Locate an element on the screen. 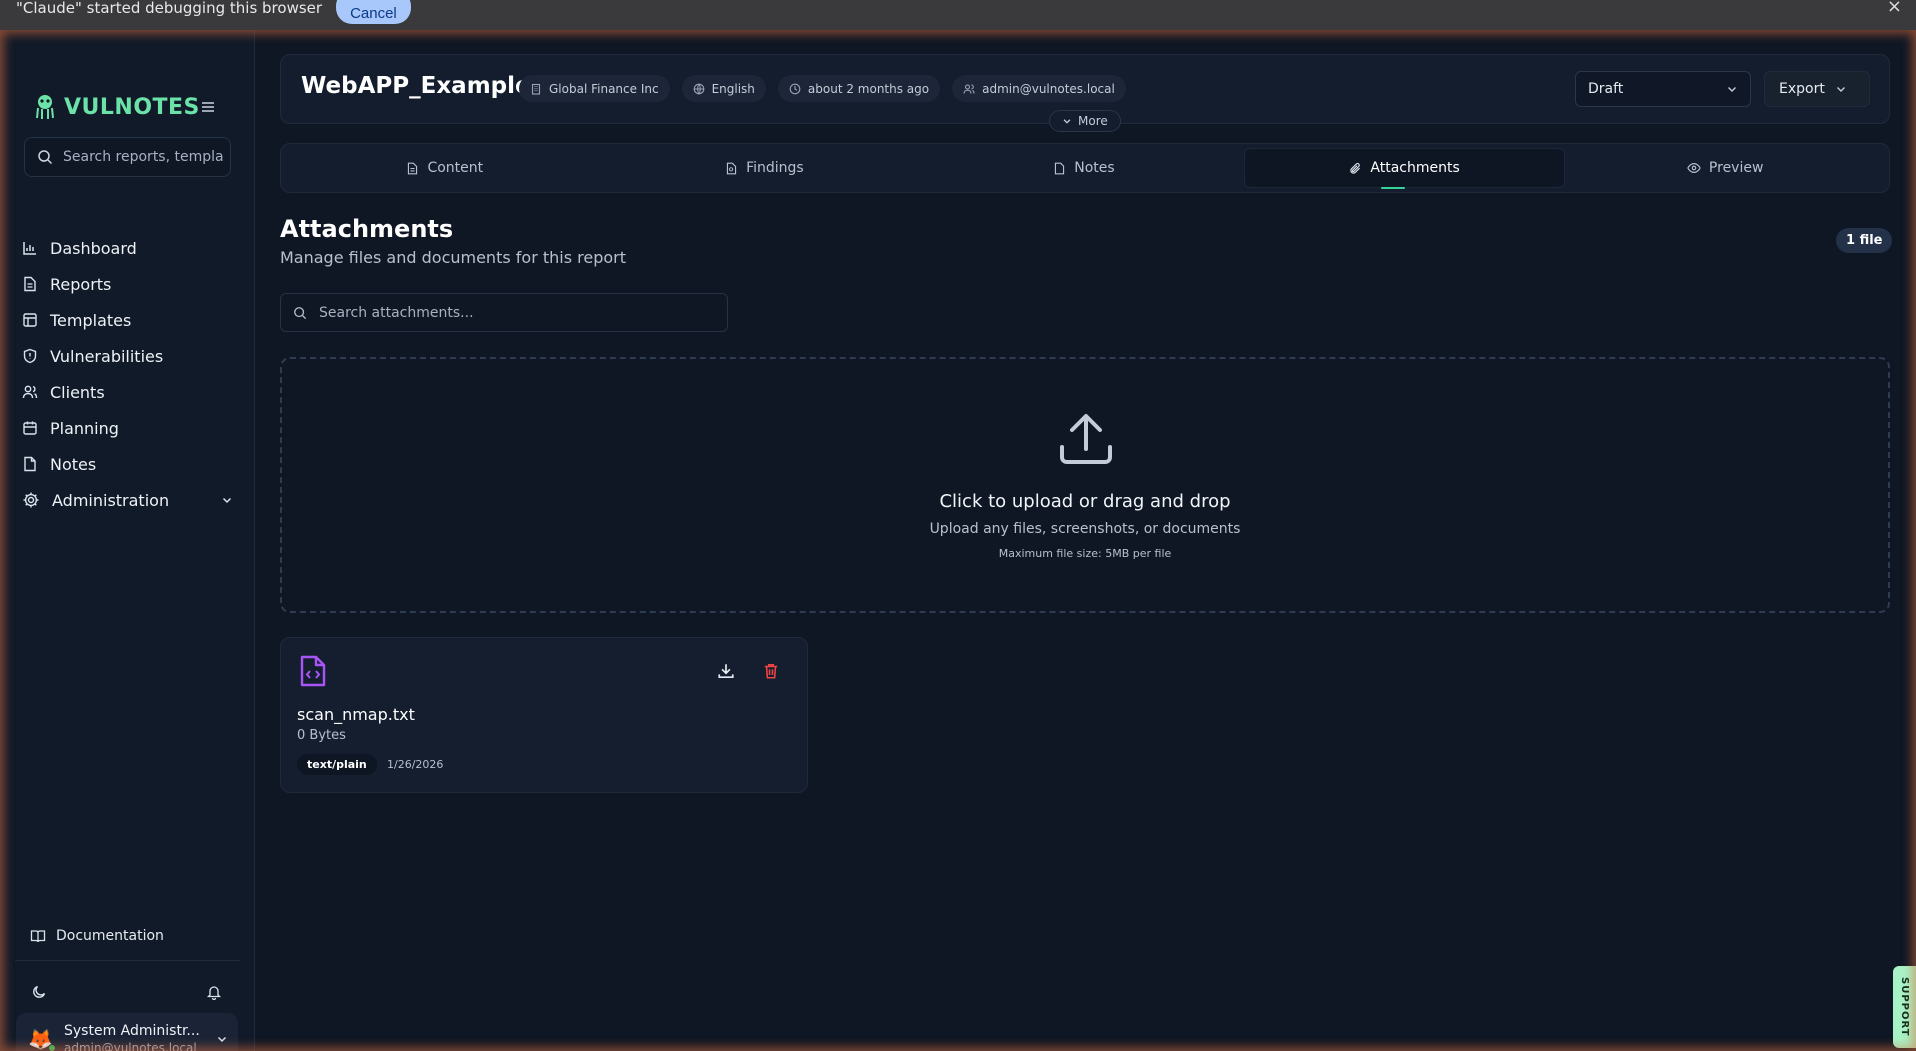 This screenshot has width=1916, height=1051. brand-name: VULNOTES is located at coordinates (132, 107).